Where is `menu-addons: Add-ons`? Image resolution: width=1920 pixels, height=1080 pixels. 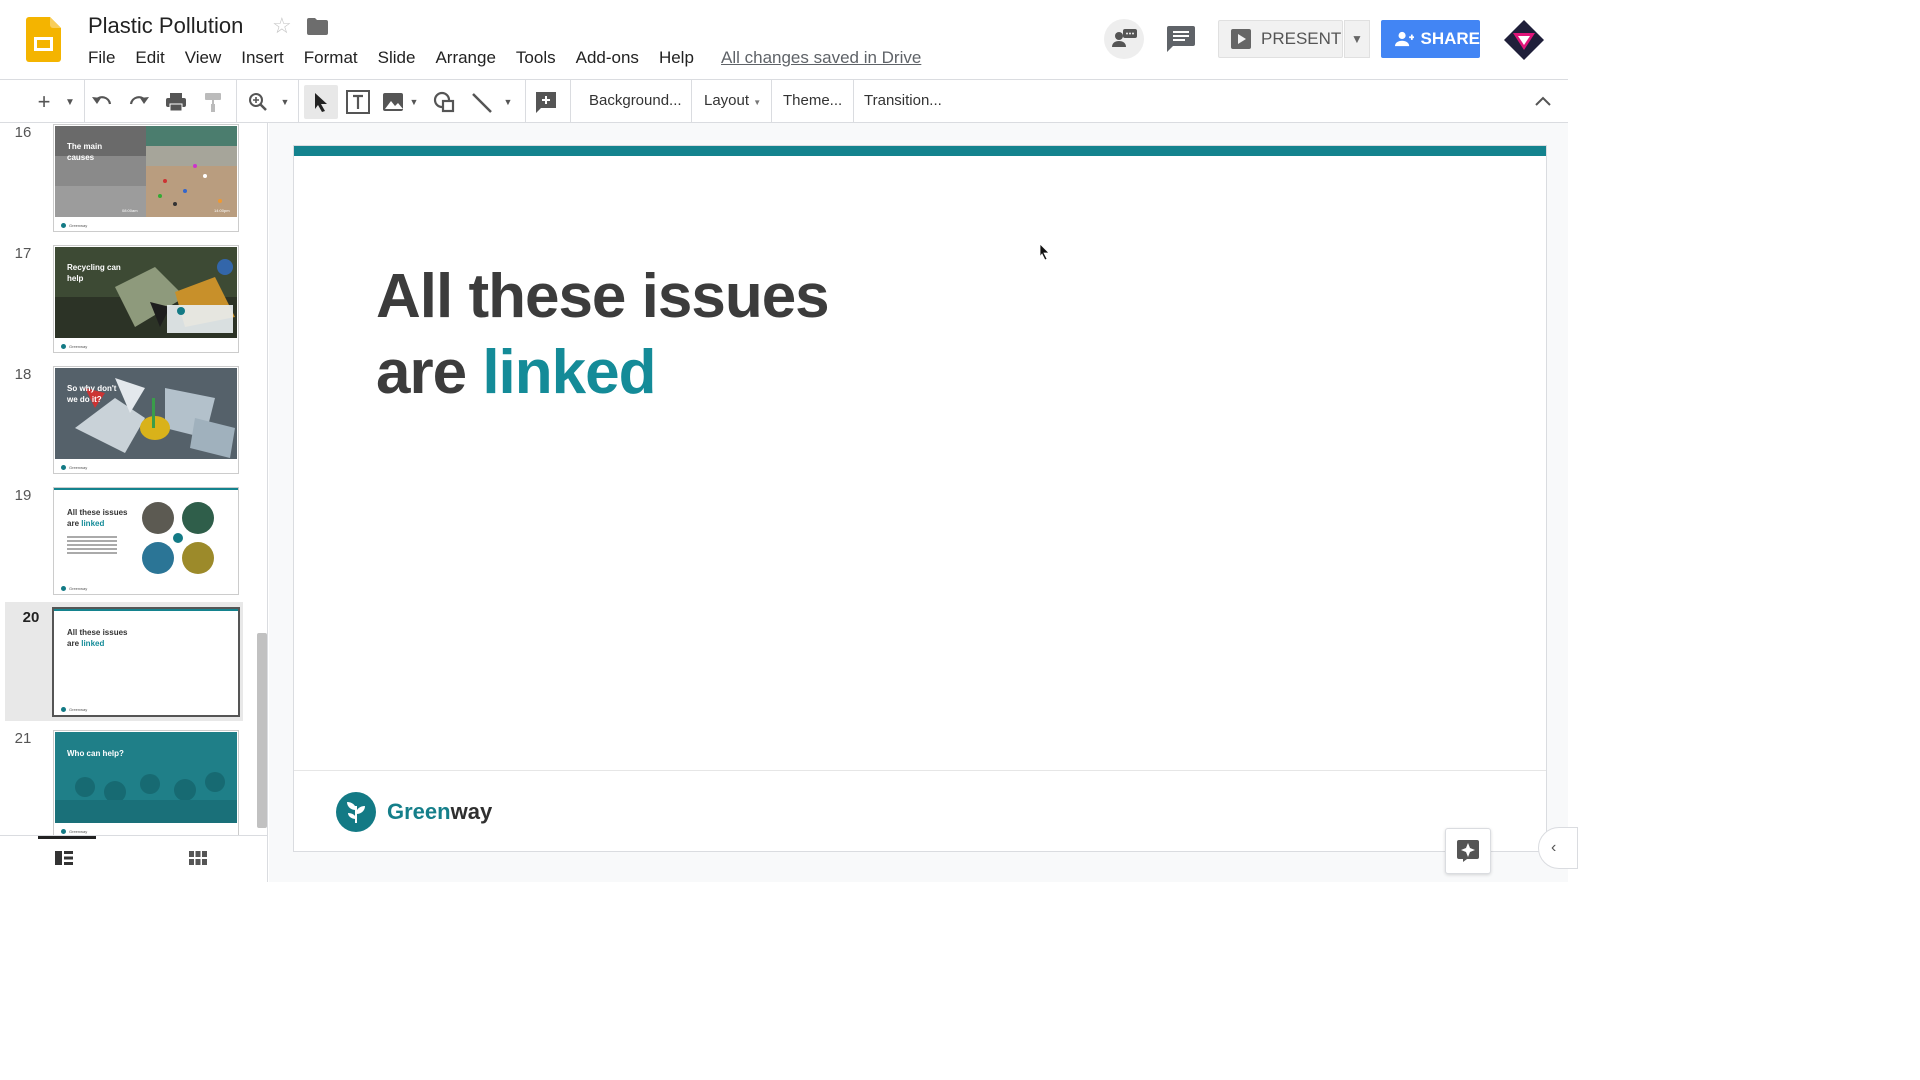
menu-addons: Add-ons is located at coordinates (607, 58).